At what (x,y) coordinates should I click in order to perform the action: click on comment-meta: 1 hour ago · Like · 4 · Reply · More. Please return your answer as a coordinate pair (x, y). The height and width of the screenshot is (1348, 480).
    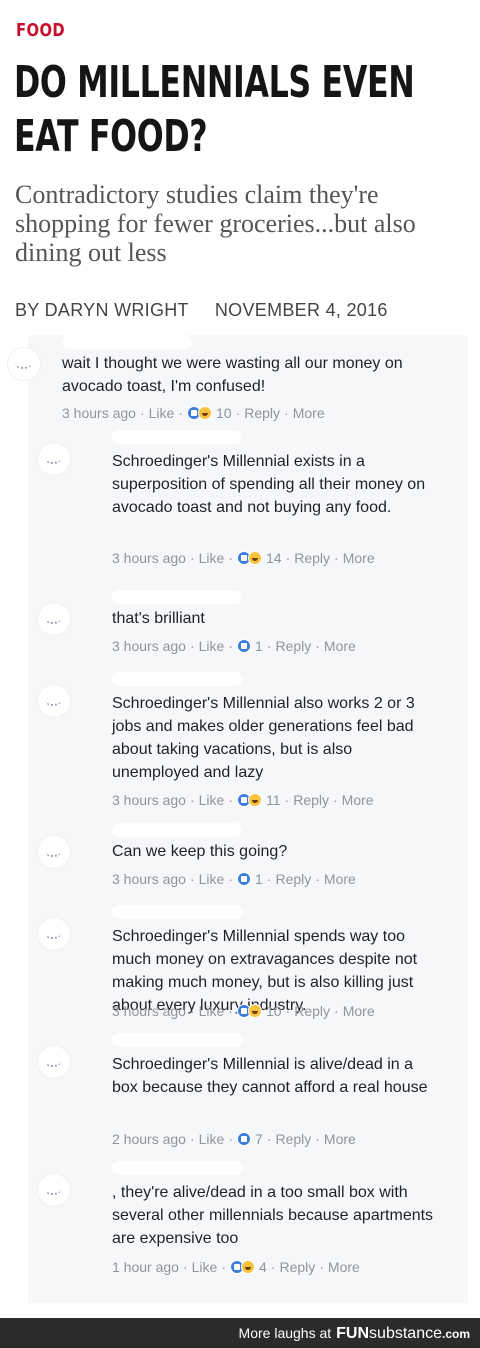
    Looking at the image, I should click on (236, 1267).